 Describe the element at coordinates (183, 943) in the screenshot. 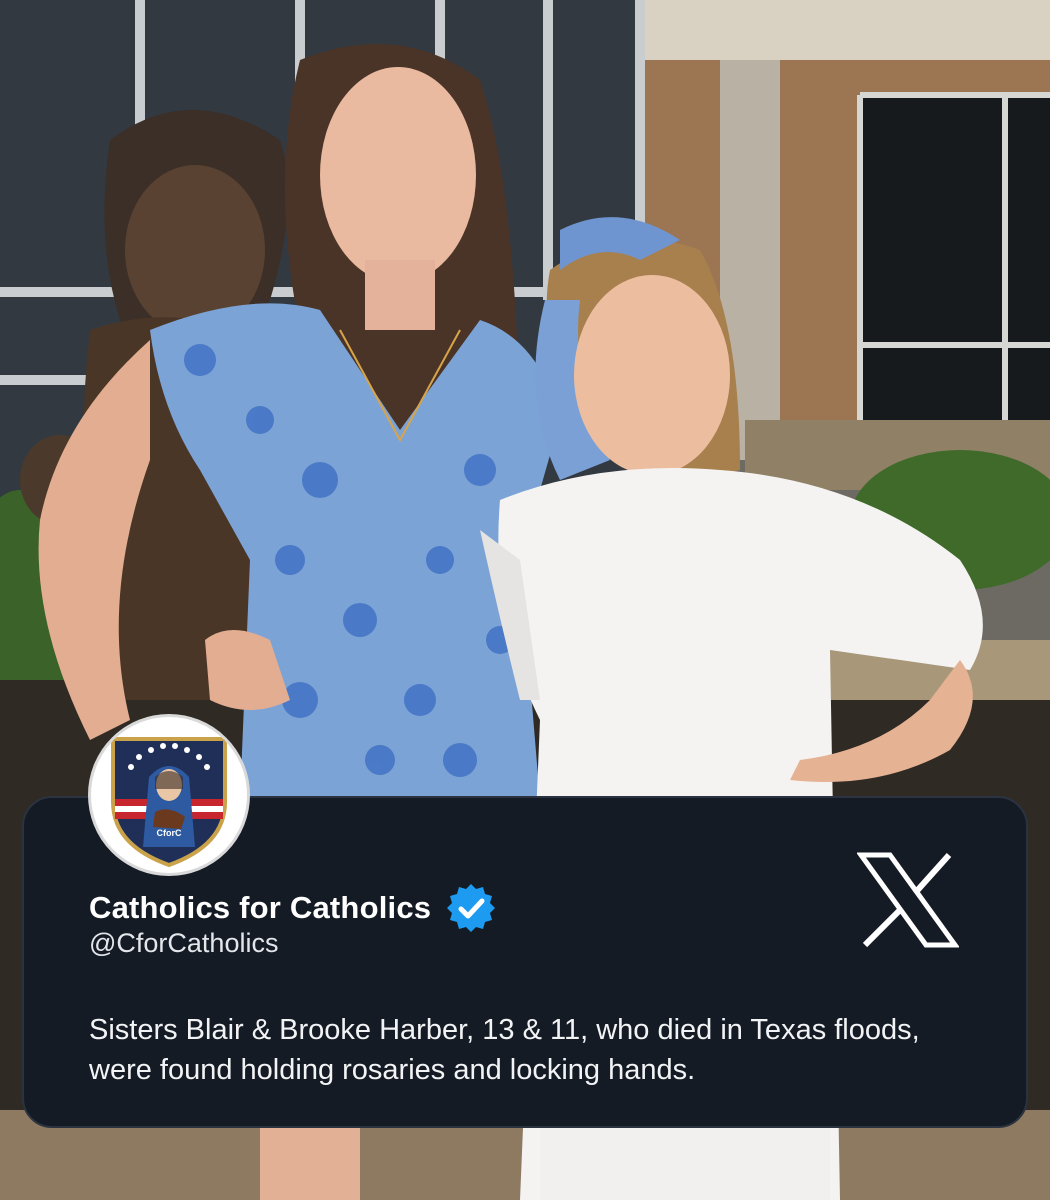

I see `user-handle: @CforCatholics` at that location.